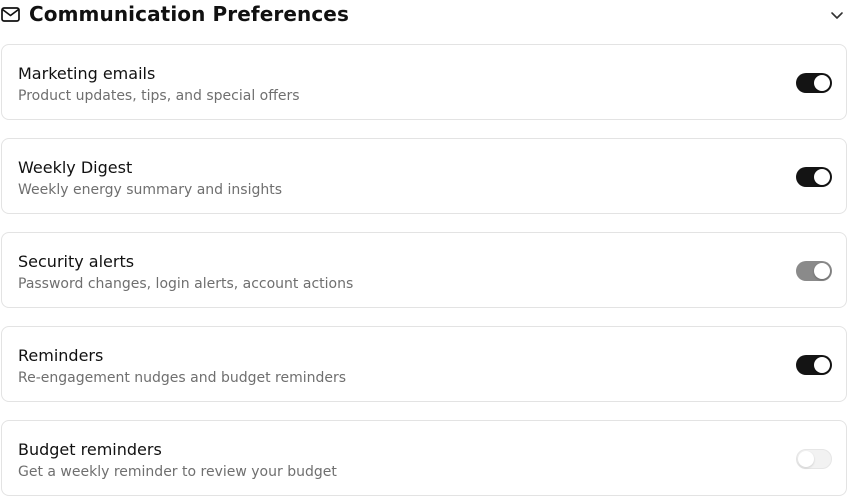 Image resolution: width=849 pixels, height=498 pixels. Describe the element at coordinates (76, 261) in the screenshot. I see `preference-title: Security alerts` at that location.